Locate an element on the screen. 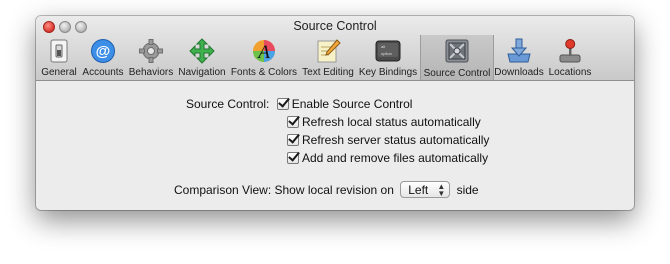  source-control-label: Source Control: is located at coordinates (228, 104).